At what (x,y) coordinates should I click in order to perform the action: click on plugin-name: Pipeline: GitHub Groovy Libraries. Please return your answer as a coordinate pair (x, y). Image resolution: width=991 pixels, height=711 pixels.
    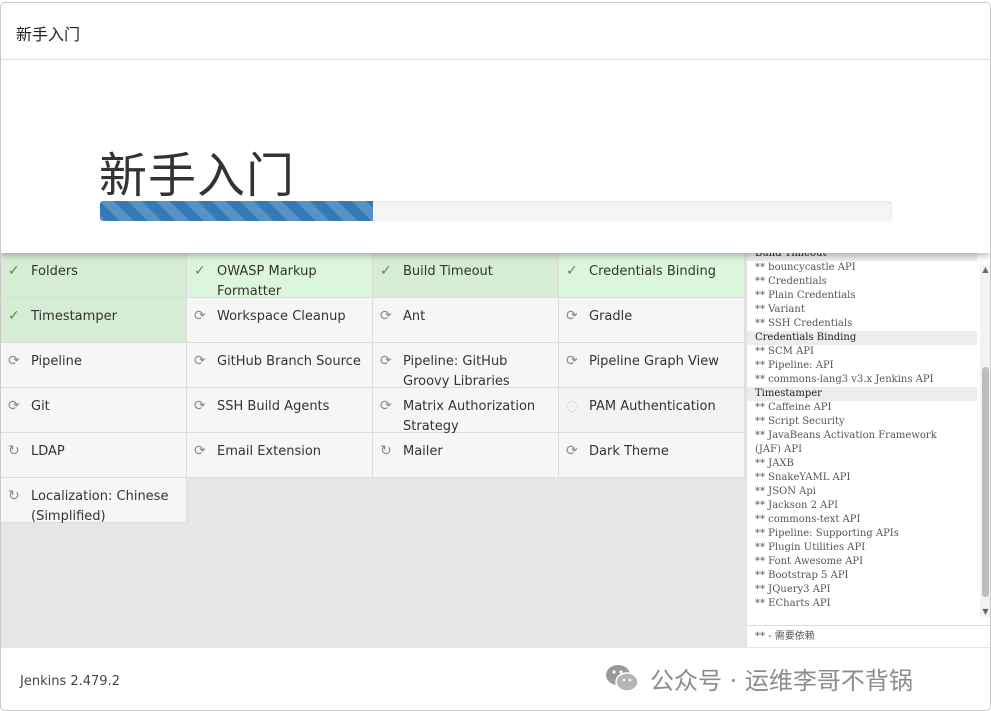
    Looking at the image, I should click on (456, 371).